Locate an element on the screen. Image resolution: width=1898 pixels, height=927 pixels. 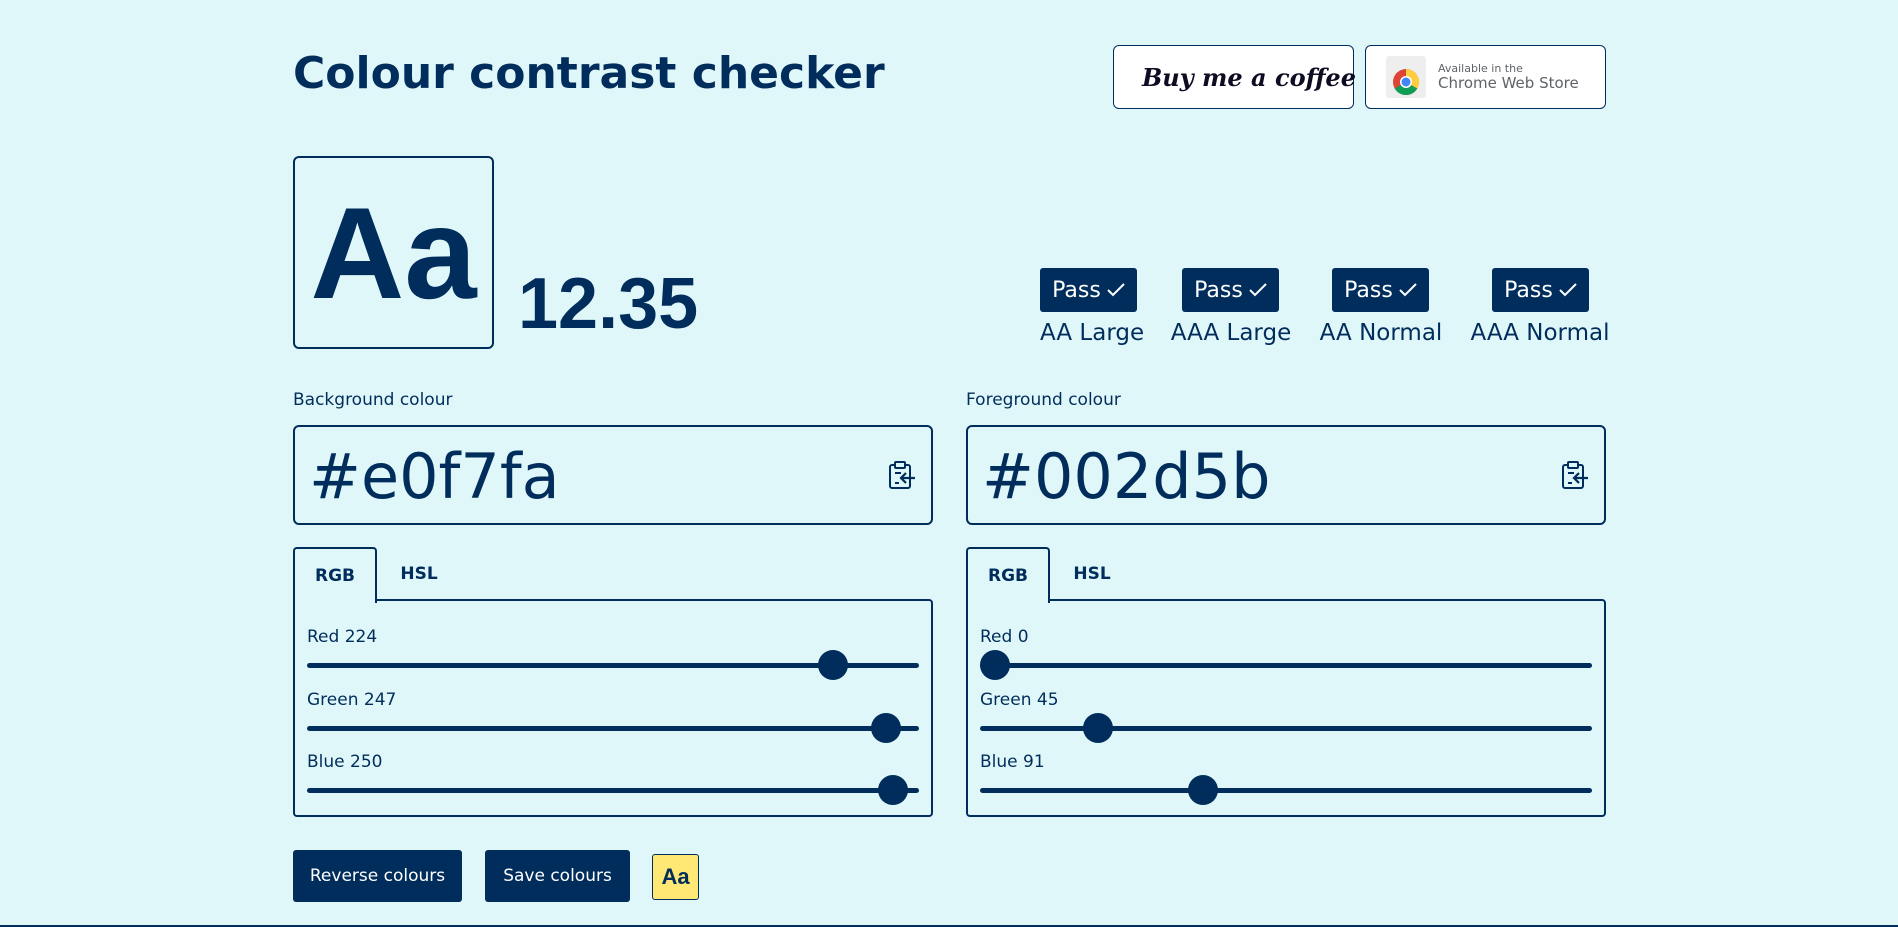
chrome-web-store-button: Available in the Chrome Web Store is located at coordinates (1485, 77).